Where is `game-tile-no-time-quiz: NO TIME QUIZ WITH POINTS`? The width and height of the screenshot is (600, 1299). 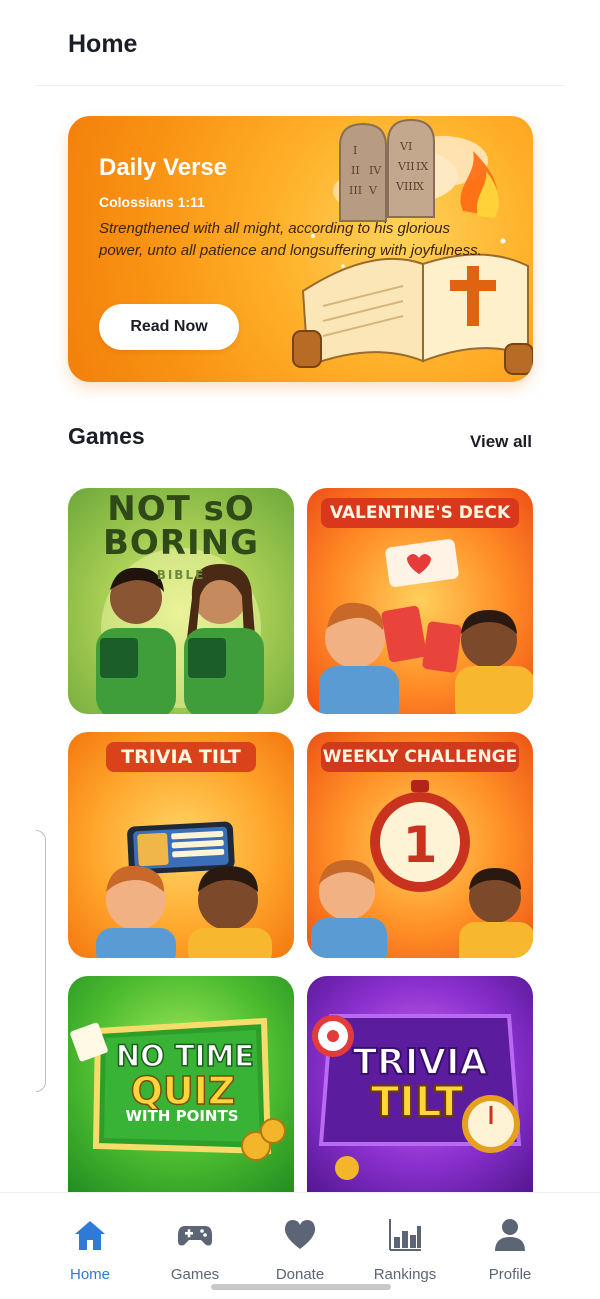
game-tile-no-time-quiz: NO TIME QUIZ WITH POINTS is located at coordinates (181, 1085).